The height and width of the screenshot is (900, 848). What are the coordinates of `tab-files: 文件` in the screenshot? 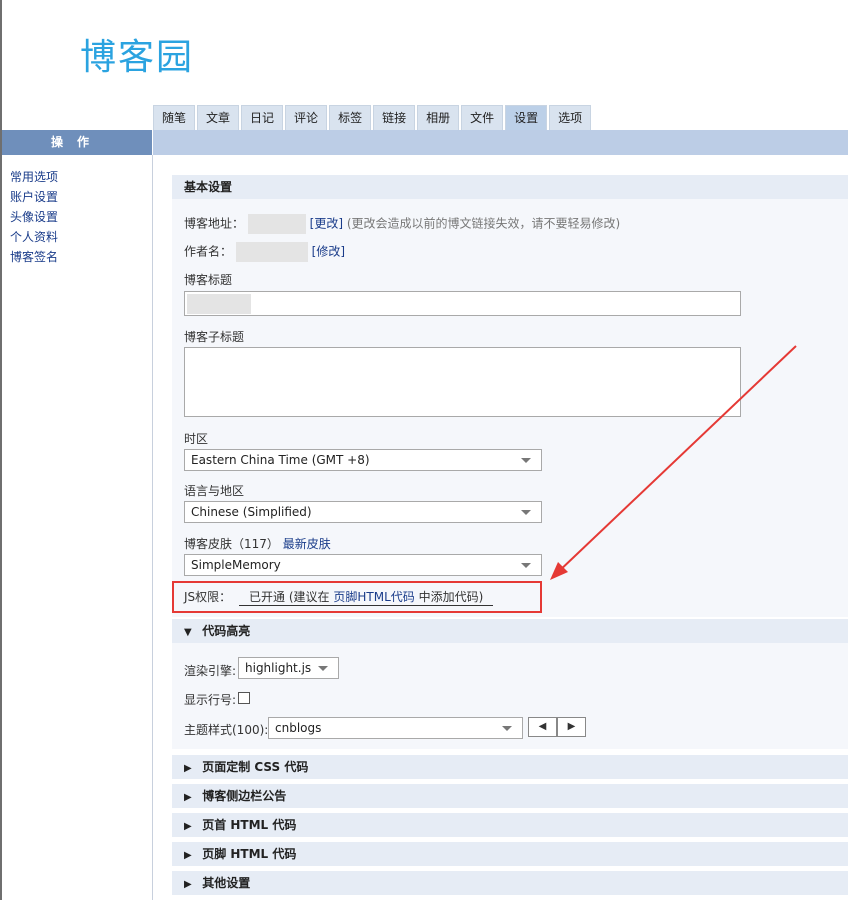 It's located at (482, 117).